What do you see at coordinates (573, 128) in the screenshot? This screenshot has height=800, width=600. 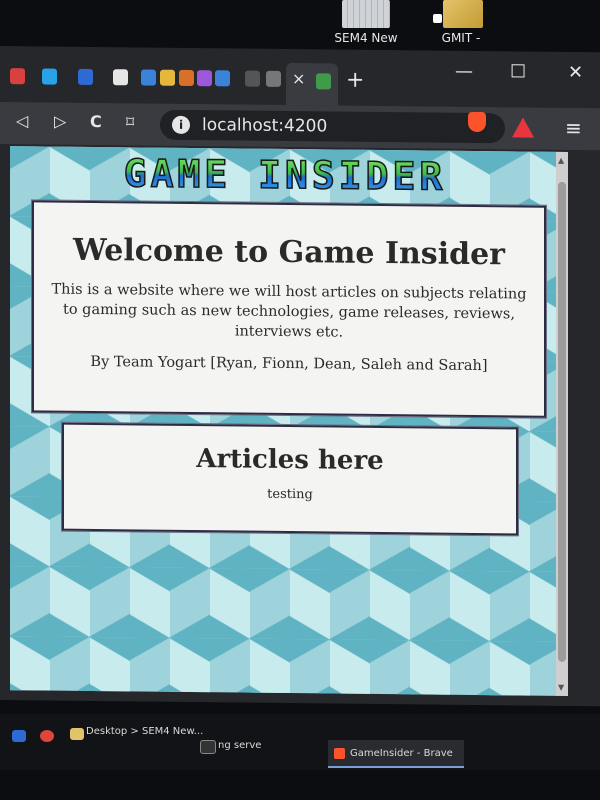 I see `menu-button: ≡` at bounding box center [573, 128].